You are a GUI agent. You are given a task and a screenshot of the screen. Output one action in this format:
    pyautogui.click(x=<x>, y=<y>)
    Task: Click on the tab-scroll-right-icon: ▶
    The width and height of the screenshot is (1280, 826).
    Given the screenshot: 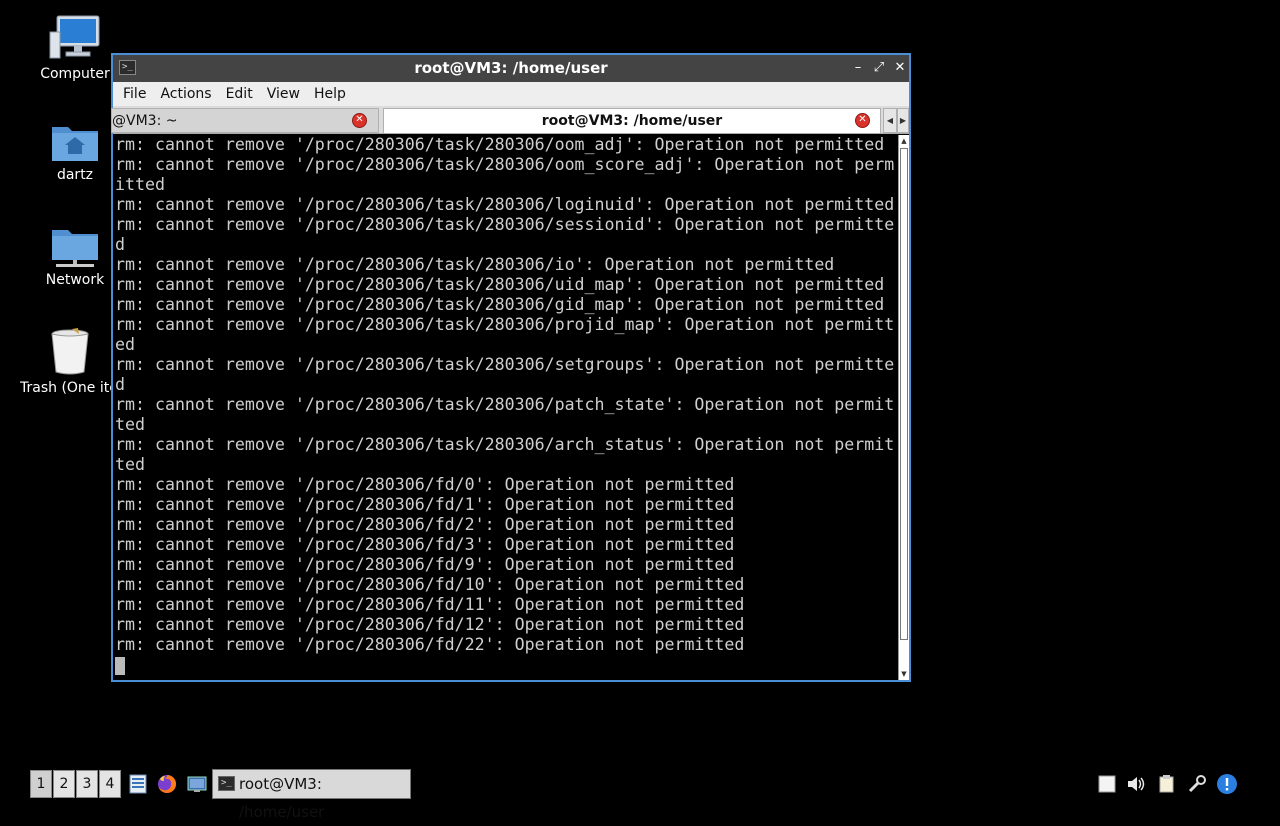 What is the action you would take?
    pyautogui.click(x=903, y=120)
    